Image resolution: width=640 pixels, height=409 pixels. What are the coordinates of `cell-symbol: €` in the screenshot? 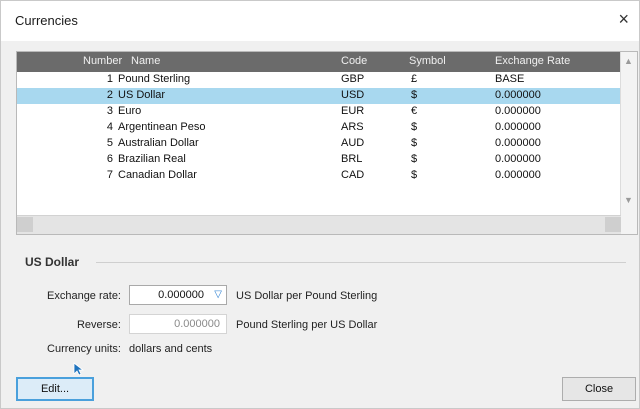 It's located at (414, 111).